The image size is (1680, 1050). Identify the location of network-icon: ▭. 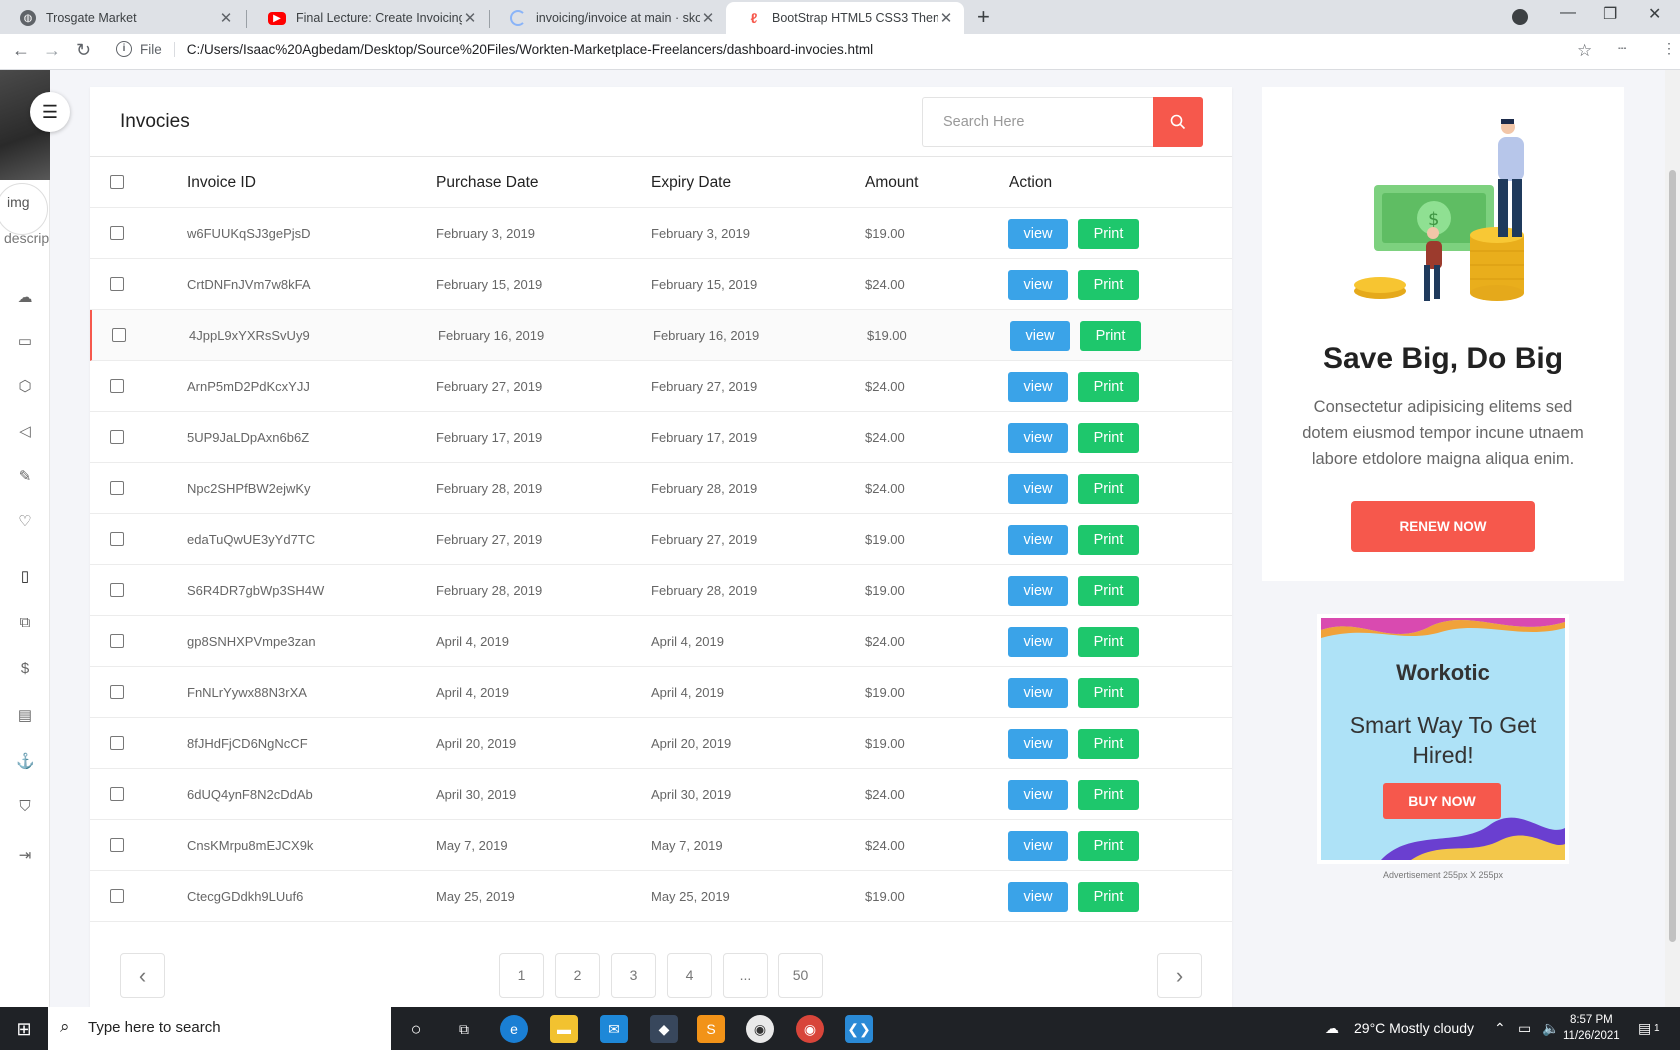
(1524, 1028).